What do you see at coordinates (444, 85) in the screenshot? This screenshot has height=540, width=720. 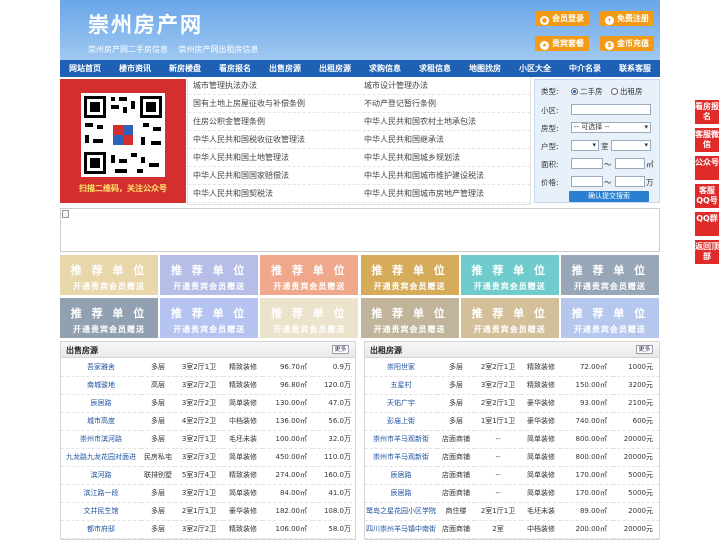 I see `regulation-link: 城市设计管理办法` at bounding box center [444, 85].